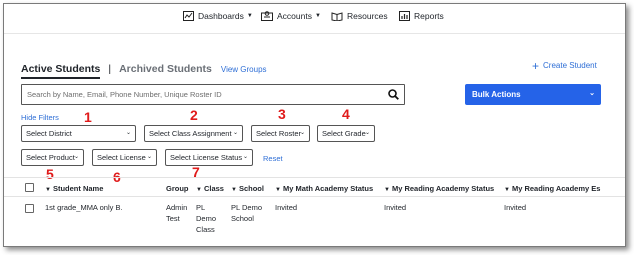 The width and height of the screenshot is (634, 255). I want to click on row-checkbox, so click(29, 208).